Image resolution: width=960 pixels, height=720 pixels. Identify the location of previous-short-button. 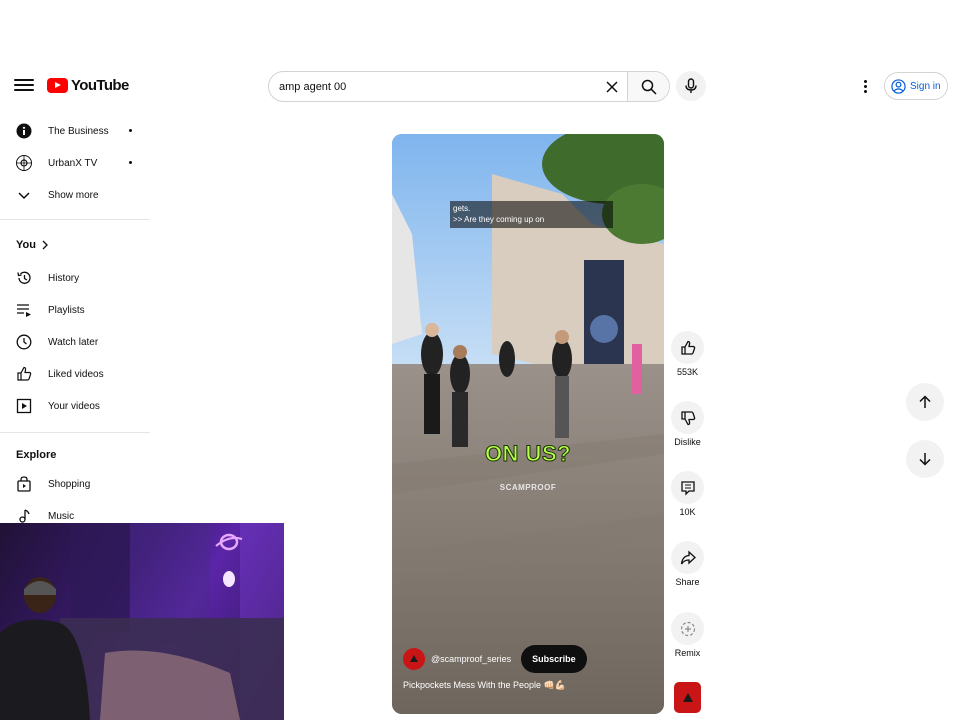
(925, 402).